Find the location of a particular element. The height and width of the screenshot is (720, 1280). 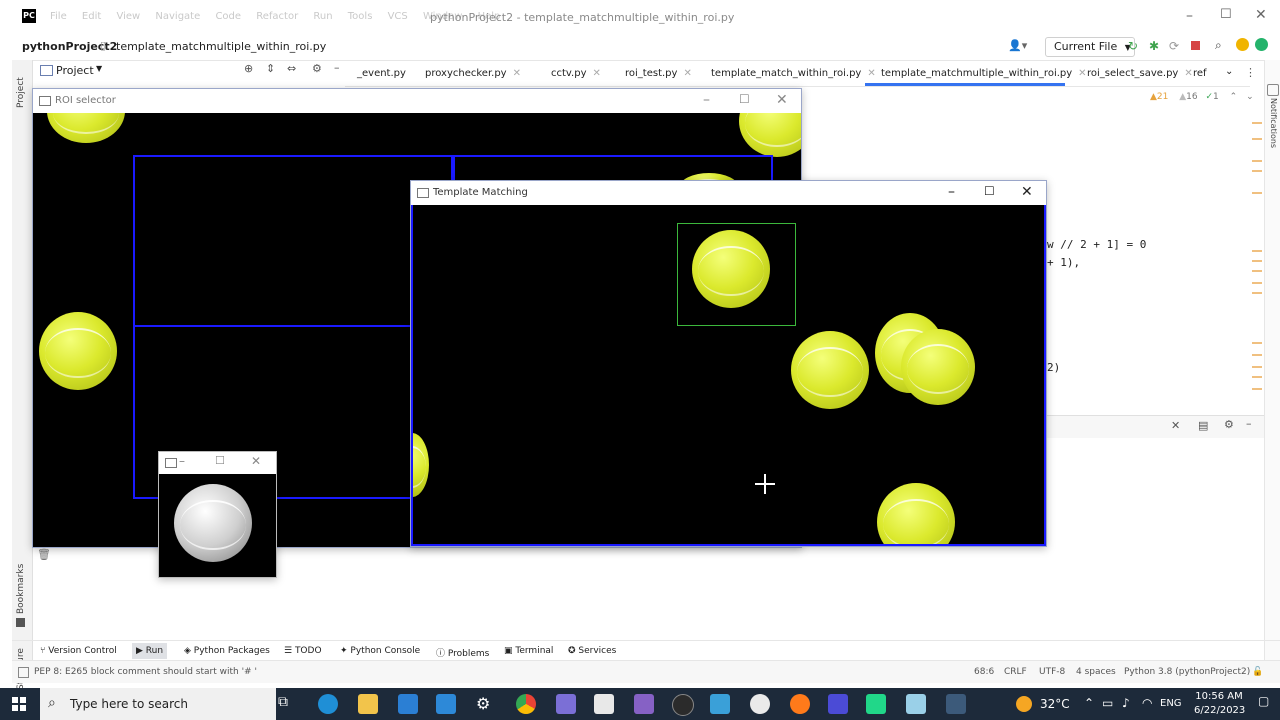

tool-problems: ⓘ Problems is located at coordinates (462, 652).